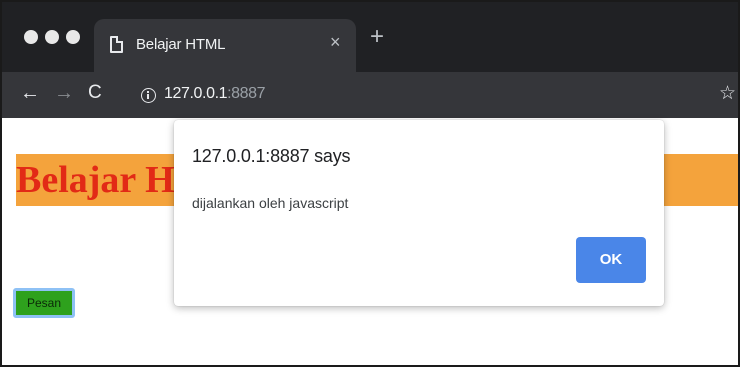 The image size is (740, 367). Describe the element at coordinates (271, 156) in the screenshot. I see `dialog-title: 127.0.0.1:8887 says` at that location.